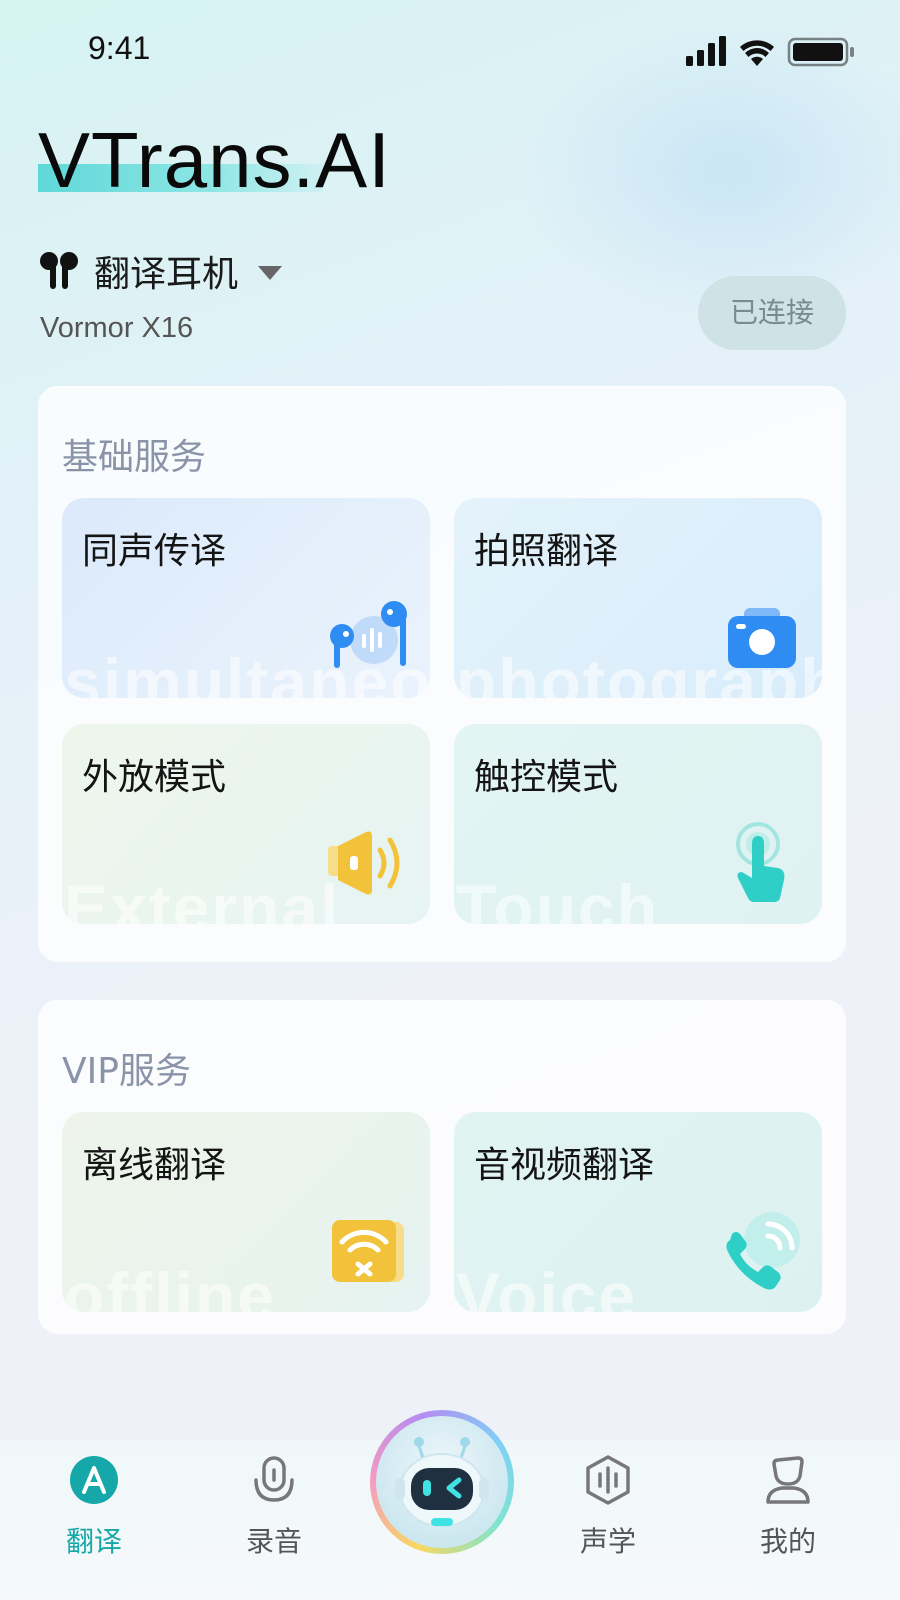 This screenshot has height=1600, width=900. I want to click on status-icons, so click(770, 51).